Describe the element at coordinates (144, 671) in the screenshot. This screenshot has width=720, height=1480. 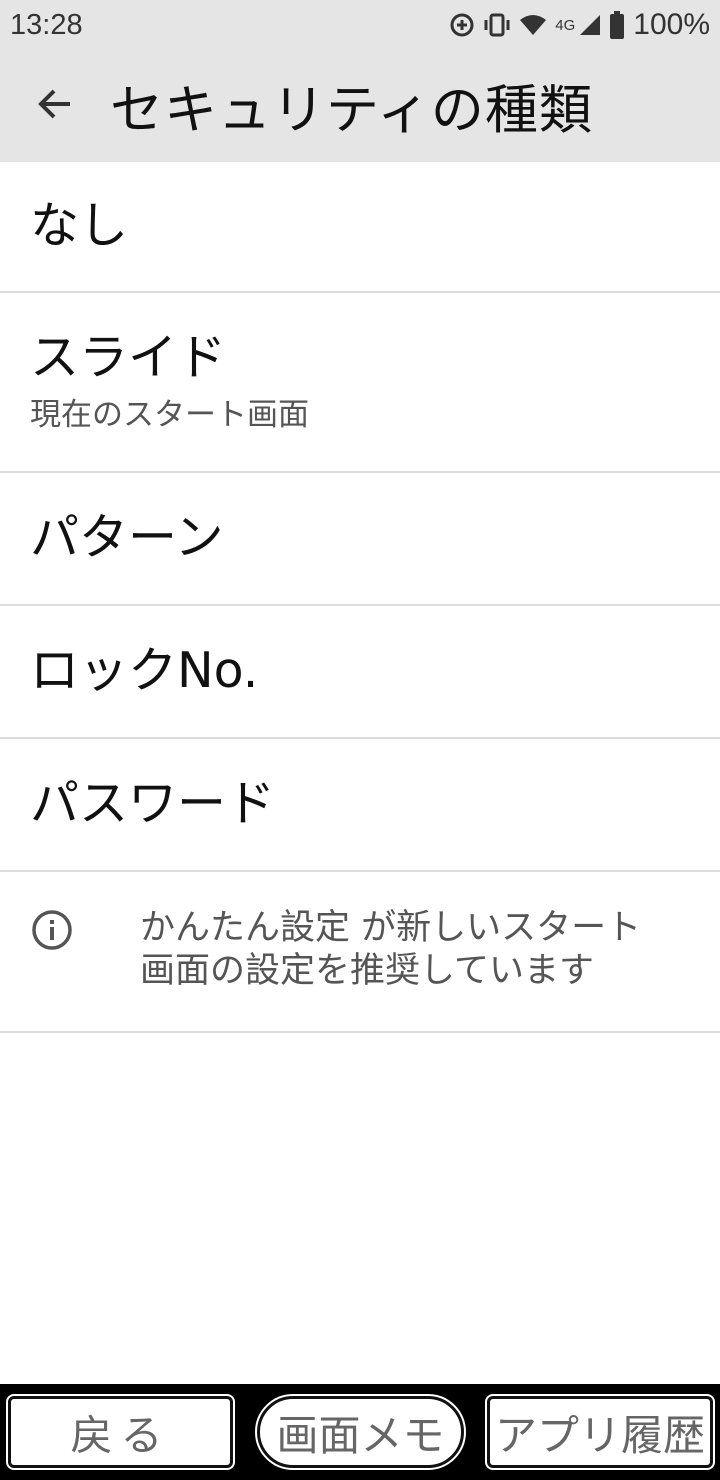
I see `option-label: ロックNo.` at that location.